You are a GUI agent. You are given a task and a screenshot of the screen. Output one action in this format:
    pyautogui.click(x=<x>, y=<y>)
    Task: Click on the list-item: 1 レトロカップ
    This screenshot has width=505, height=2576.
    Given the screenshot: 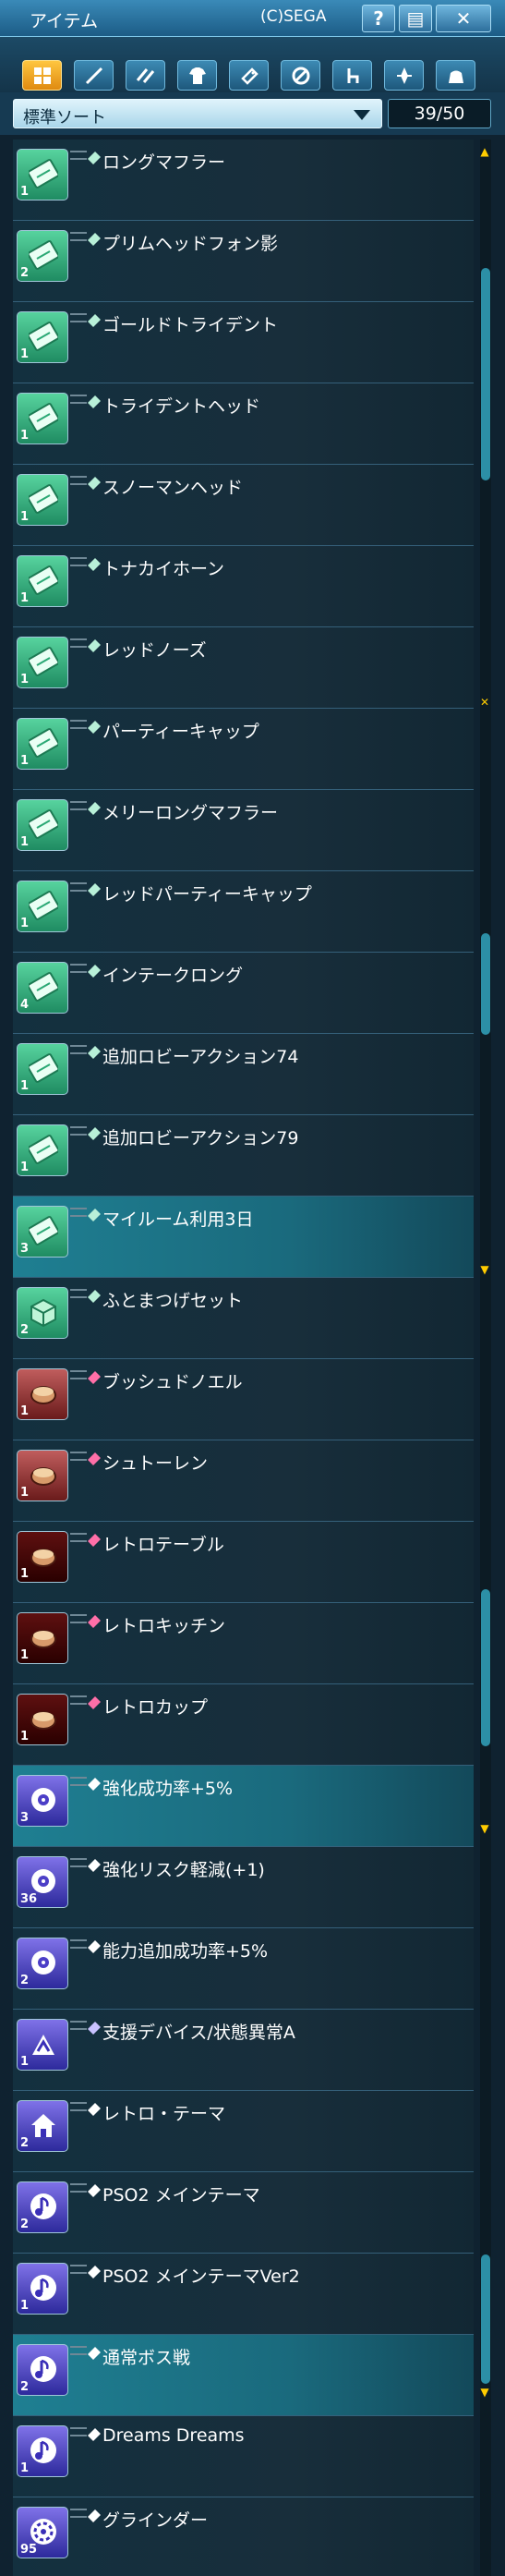 What is the action you would take?
    pyautogui.click(x=243, y=1725)
    